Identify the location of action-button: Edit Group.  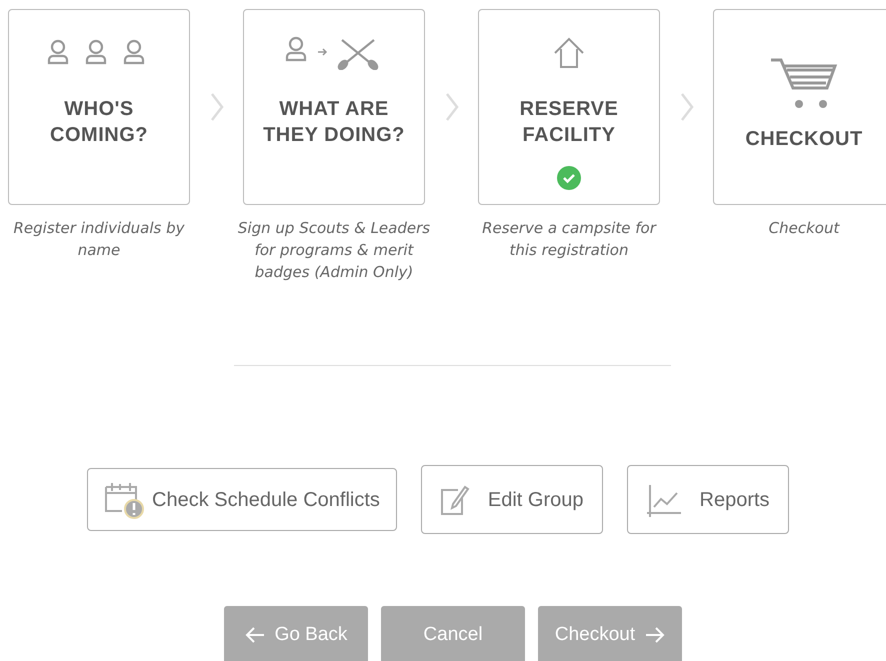
(511, 499).